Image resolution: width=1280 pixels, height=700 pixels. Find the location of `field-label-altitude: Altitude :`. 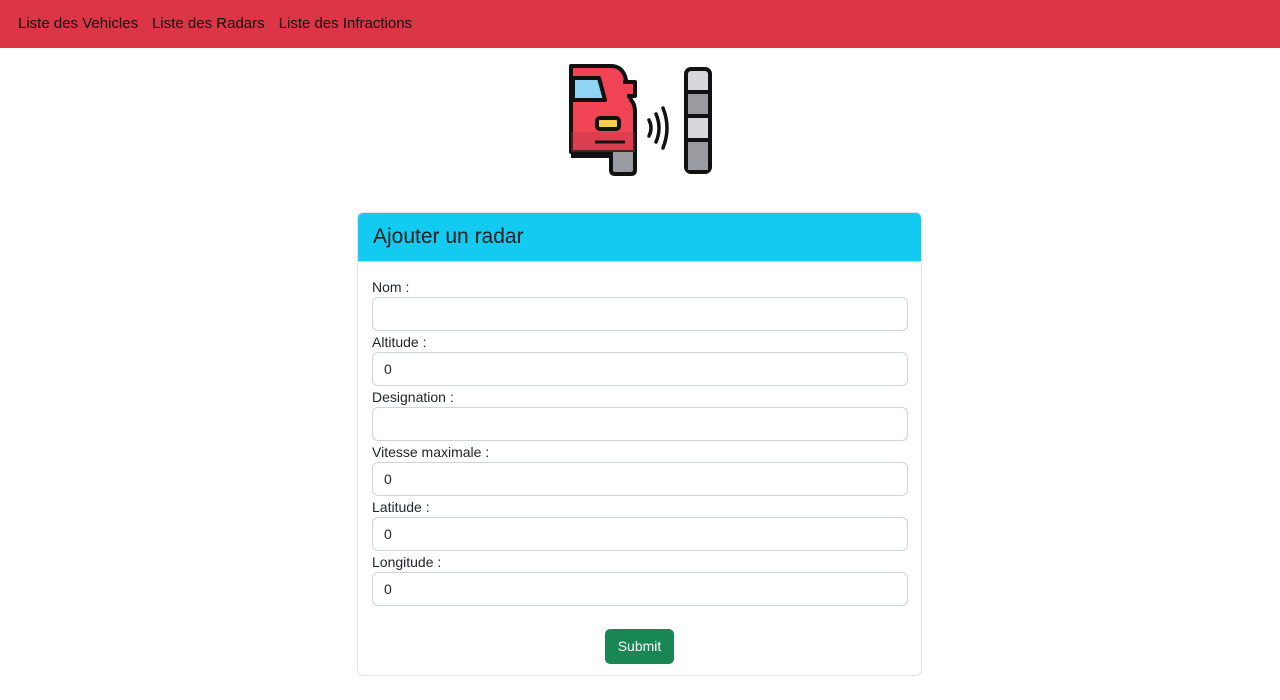

field-label-altitude: Altitude : is located at coordinates (399, 342).